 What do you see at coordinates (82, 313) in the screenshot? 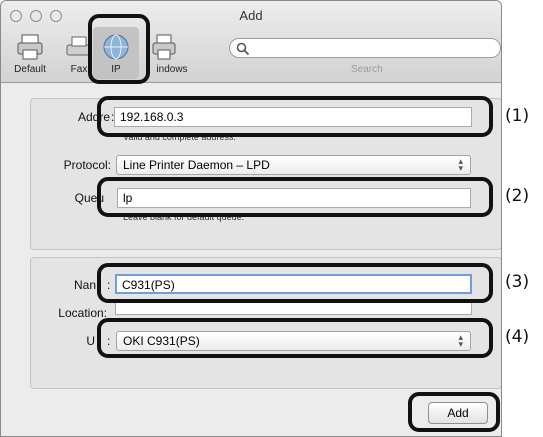
I see `location-label: Location:` at bounding box center [82, 313].